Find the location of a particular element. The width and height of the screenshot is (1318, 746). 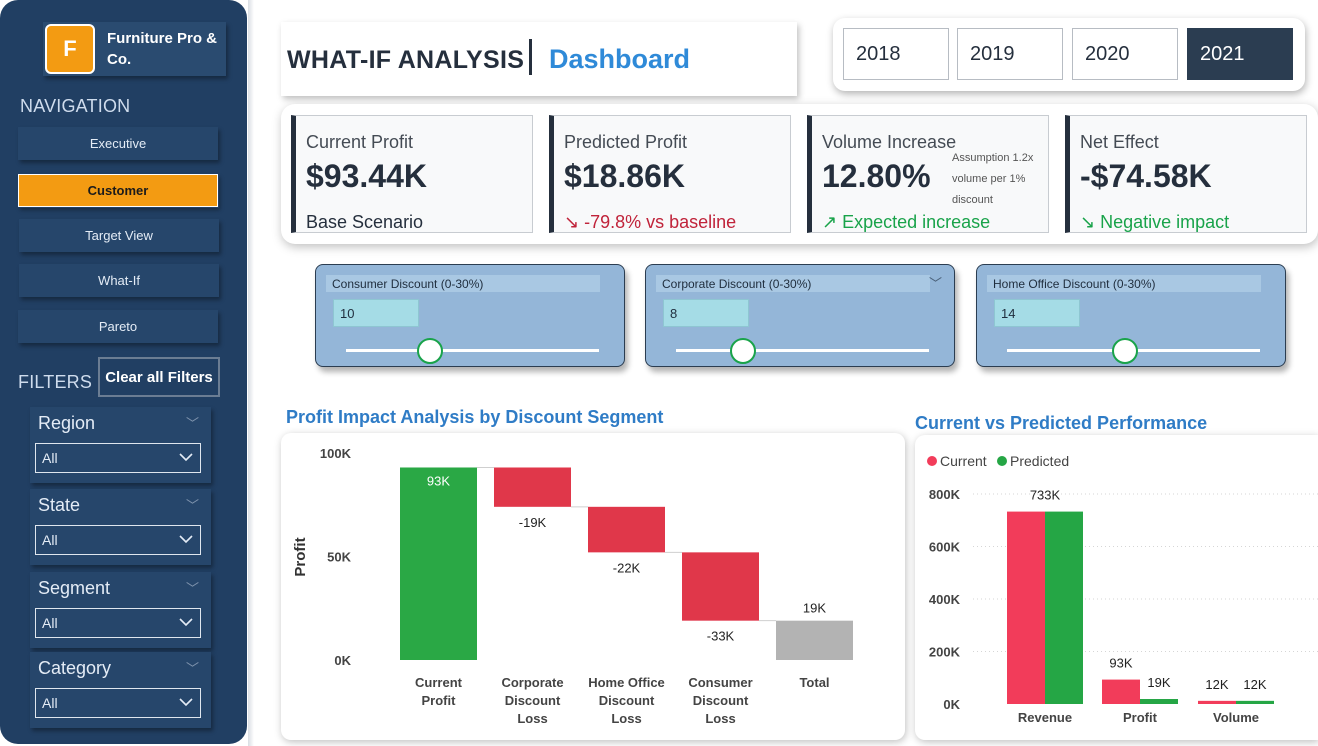

sidebar-shadow is located at coordinates (251, 373).